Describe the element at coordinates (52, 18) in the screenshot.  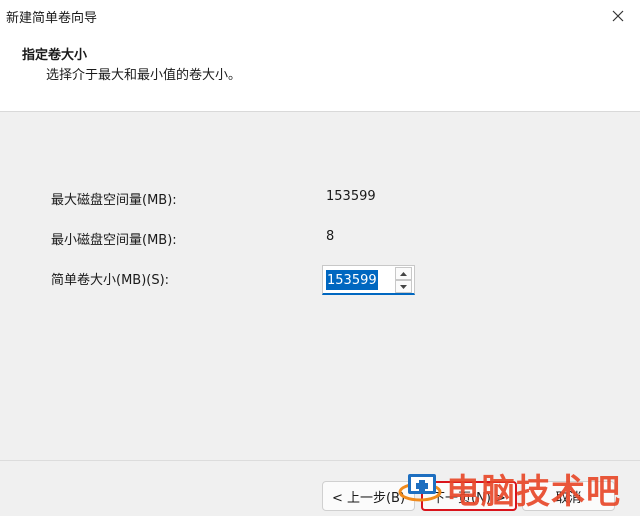
I see `window-title: 新建简单卷向导` at that location.